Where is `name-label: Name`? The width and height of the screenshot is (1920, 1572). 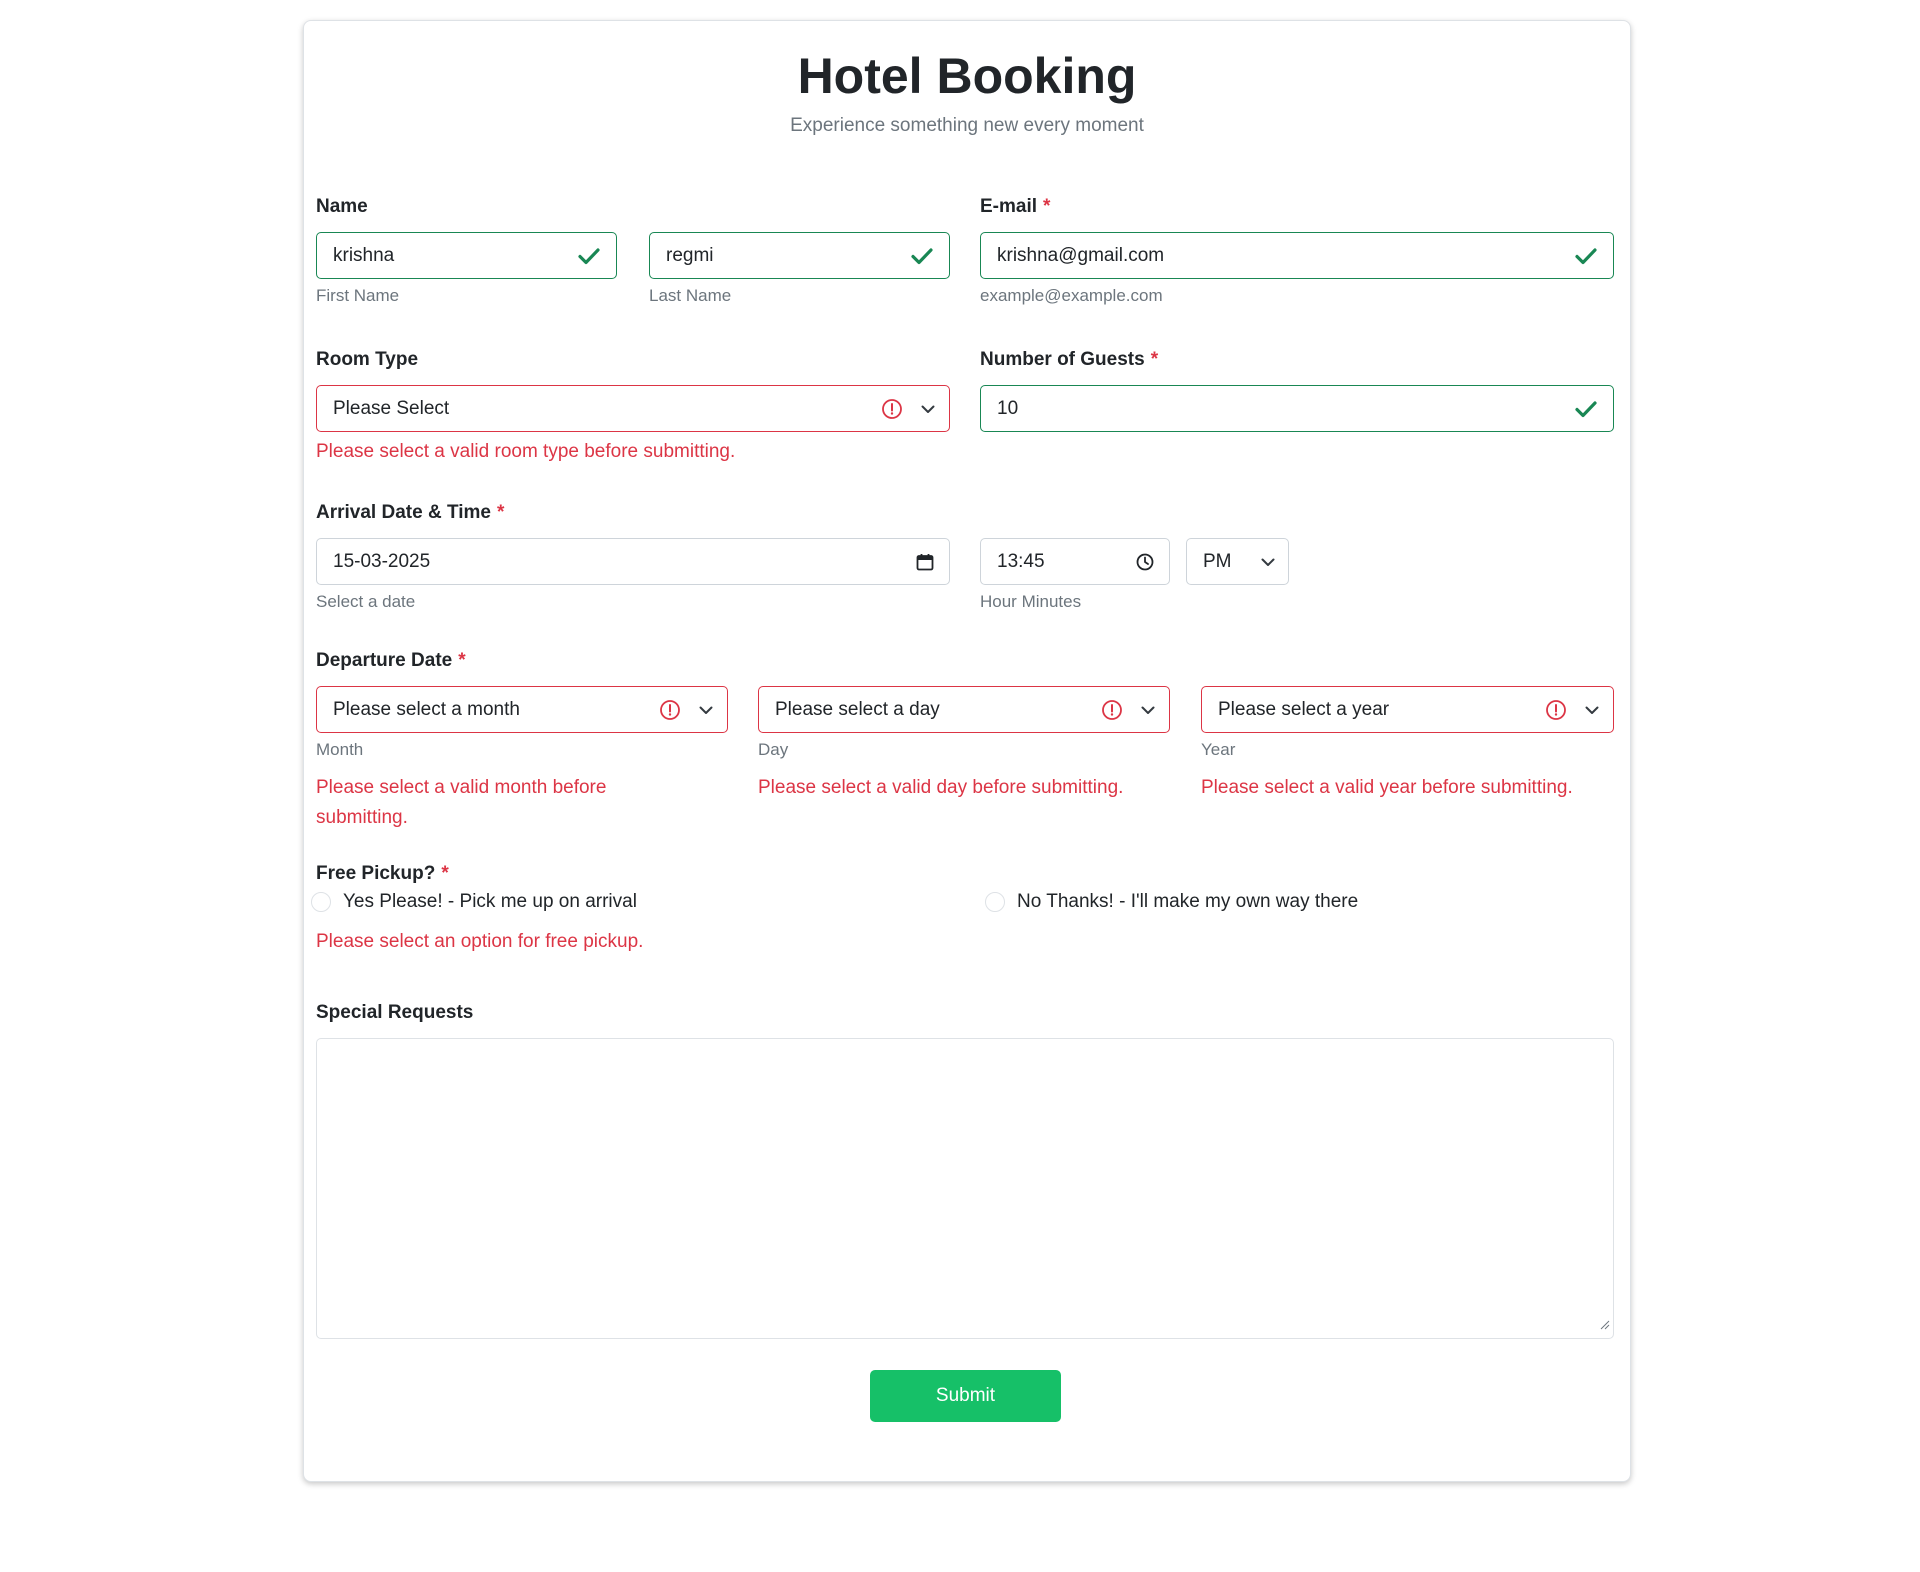 name-label: Name is located at coordinates (342, 207).